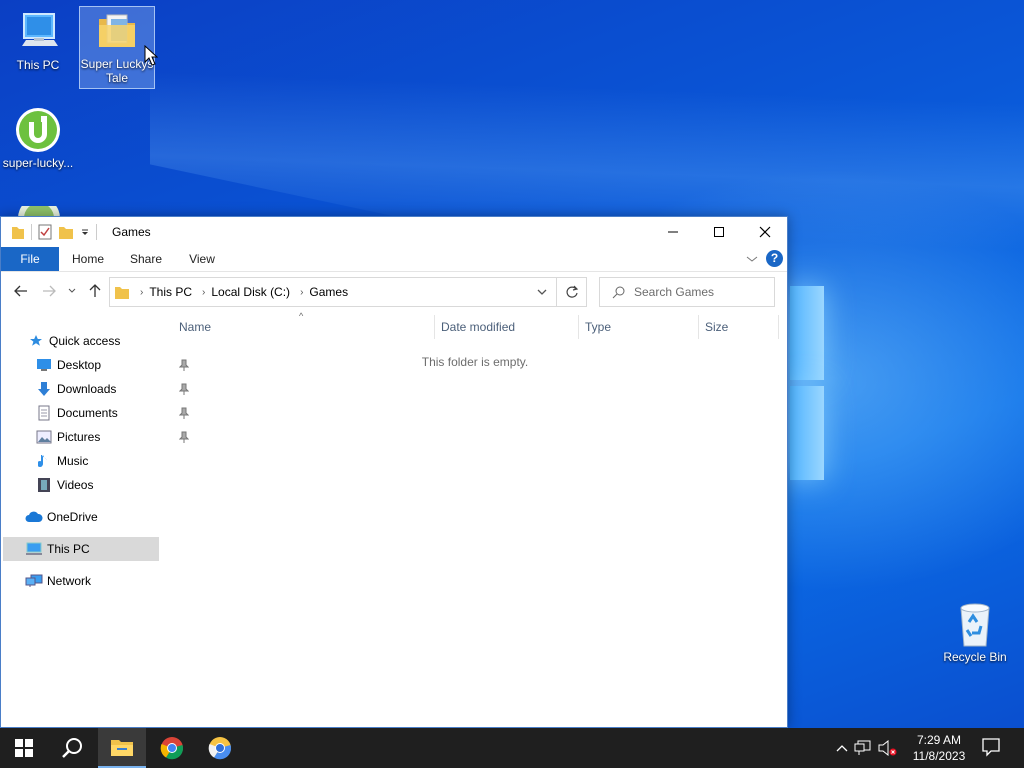  Describe the element at coordinates (250, 292) in the screenshot. I see `breadcrumb-local-disk: Local Disk (C:)` at that location.